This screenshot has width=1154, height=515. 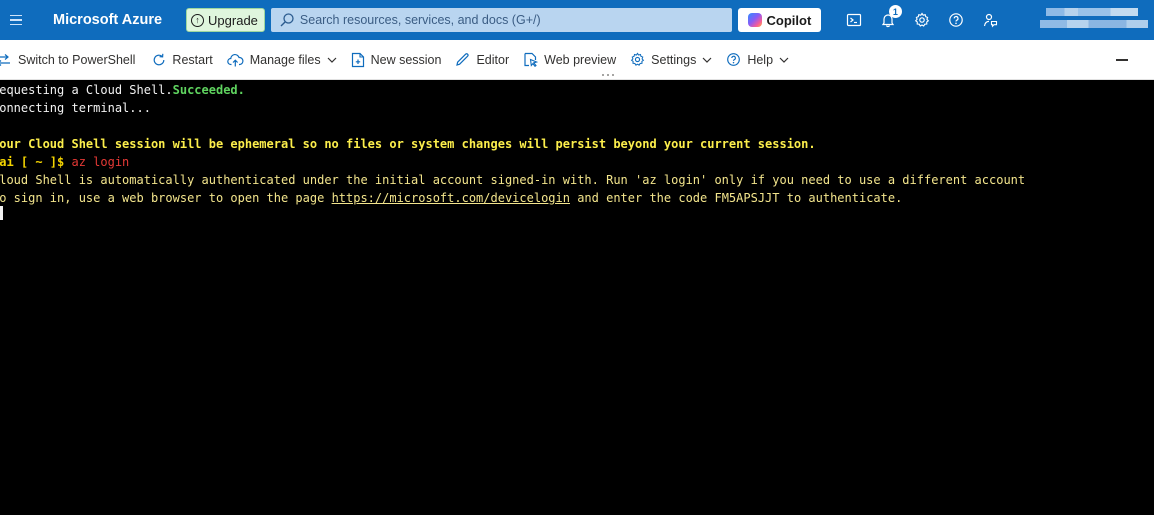 What do you see at coordinates (208, 90) in the screenshot?
I see `succeeded-text: Succeeded.` at bounding box center [208, 90].